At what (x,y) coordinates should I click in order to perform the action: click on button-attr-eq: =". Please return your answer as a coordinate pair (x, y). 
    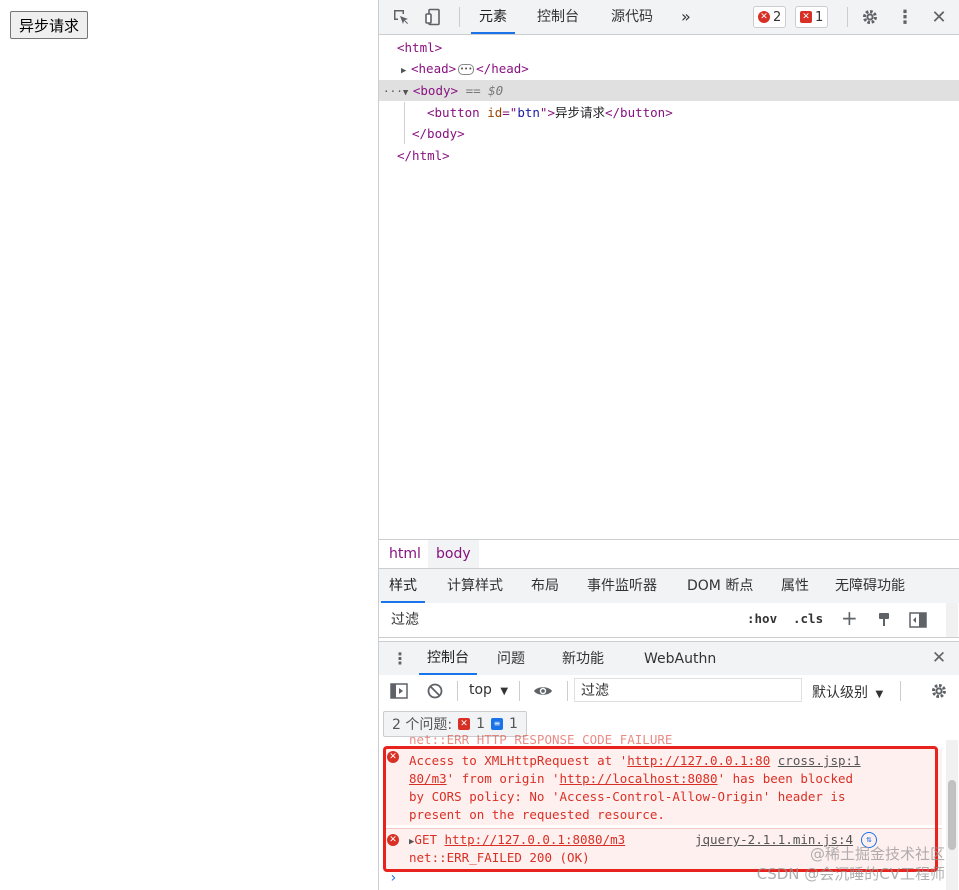
    Looking at the image, I should click on (510, 112).